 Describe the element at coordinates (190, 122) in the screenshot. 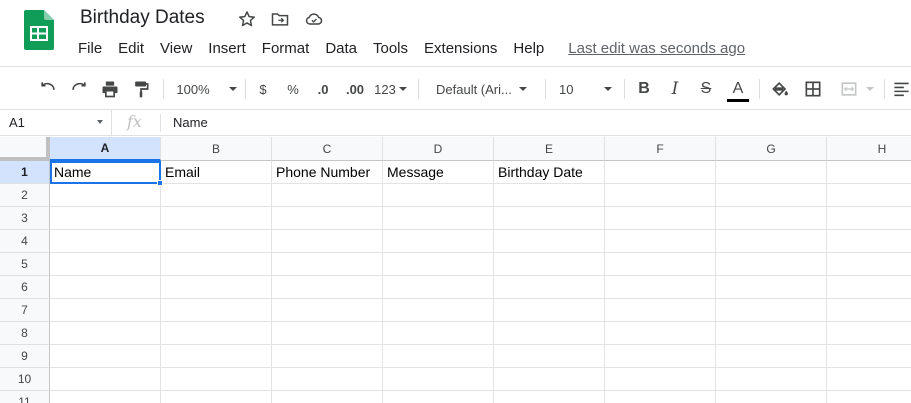

I see `formula-input: Name` at that location.